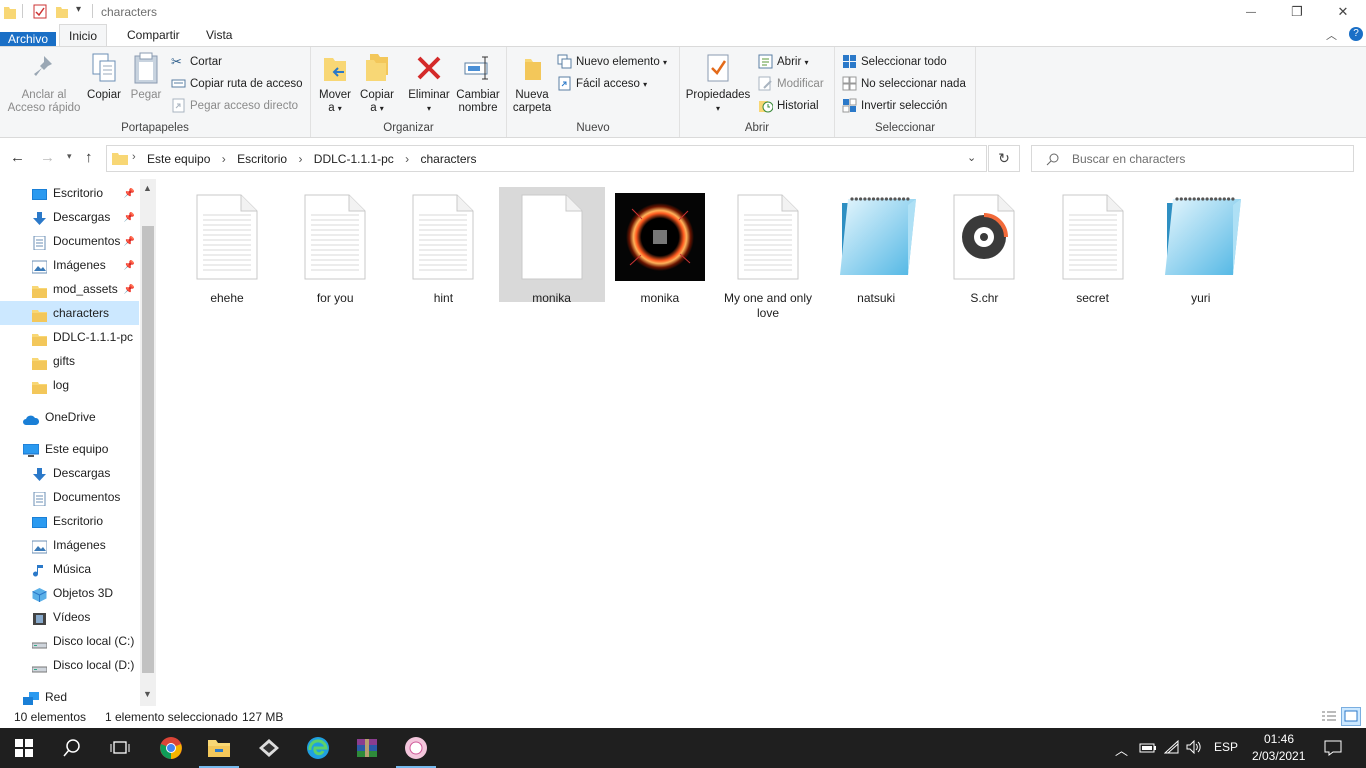  Describe the element at coordinates (237, 84) in the screenshot. I see `copy-path-button: Copiar ruta de acceso` at that location.